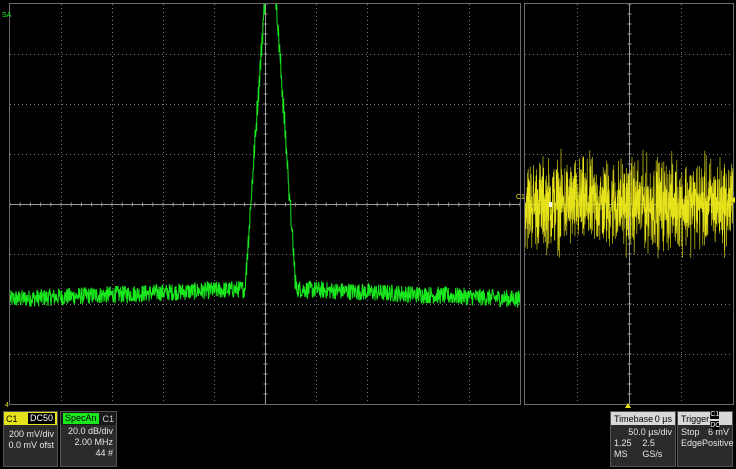 This screenshot has width=736, height=469. What do you see at coordinates (718, 432) in the screenshot?
I see `trigger-level: 6 mV` at bounding box center [718, 432].